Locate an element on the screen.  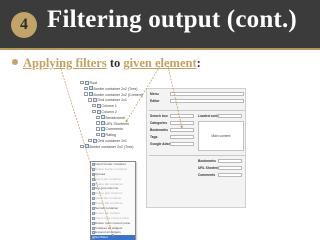
widget-row: URL Shortener is located at coordinates (220, 168).